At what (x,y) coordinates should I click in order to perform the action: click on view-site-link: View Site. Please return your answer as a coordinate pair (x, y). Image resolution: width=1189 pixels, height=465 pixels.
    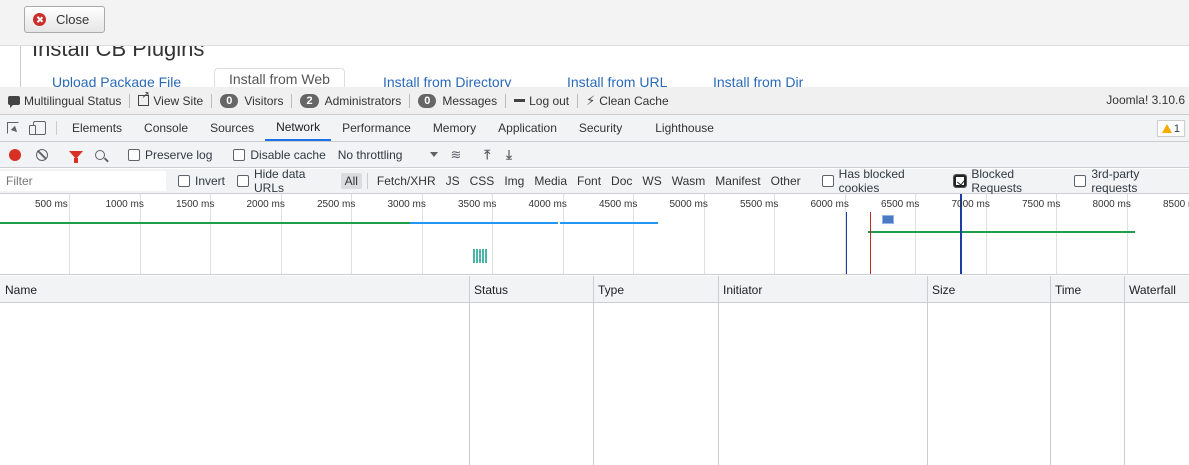
    Looking at the image, I should click on (171, 99).